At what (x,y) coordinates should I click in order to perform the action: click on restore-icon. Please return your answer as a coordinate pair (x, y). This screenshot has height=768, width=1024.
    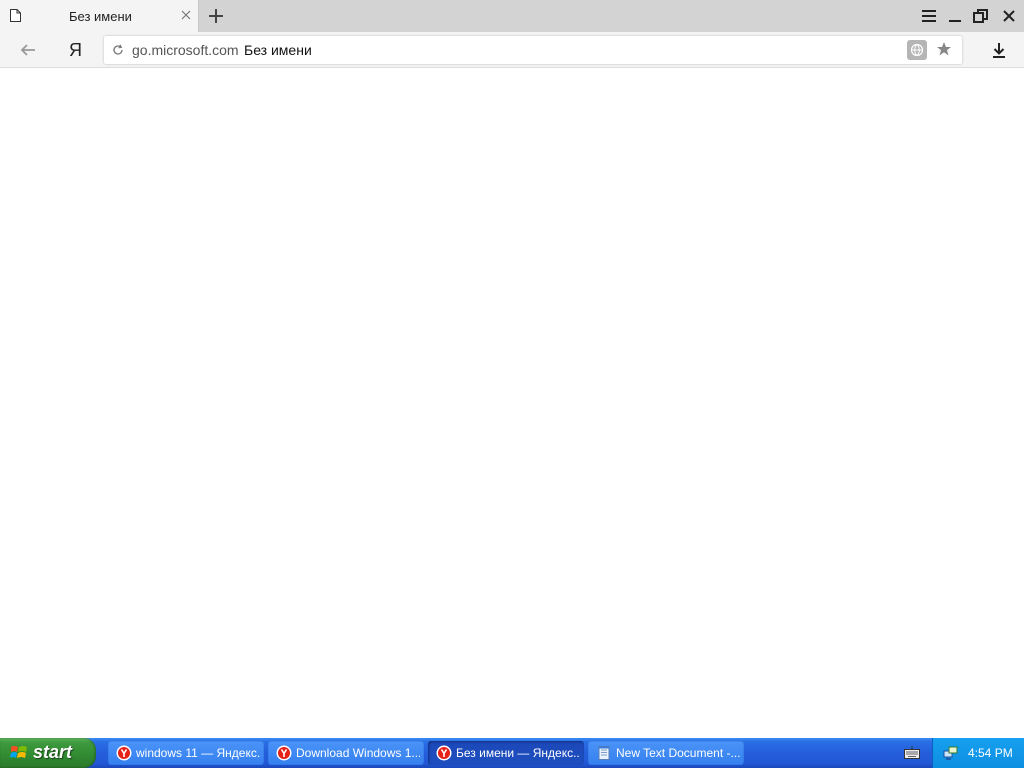
    Looking at the image, I should click on (981, 16).